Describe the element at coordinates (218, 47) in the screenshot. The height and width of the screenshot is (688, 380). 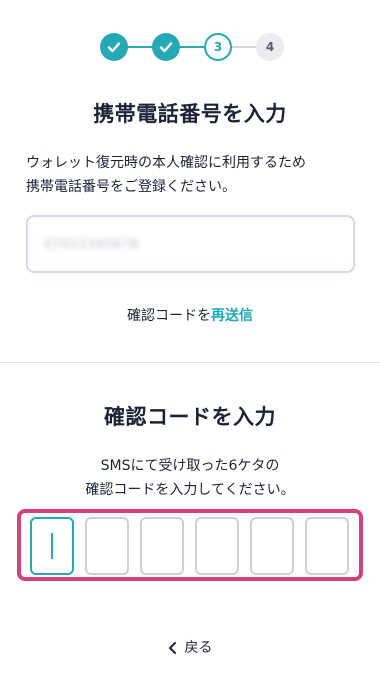
I see `step-3-current: 3` at that location.